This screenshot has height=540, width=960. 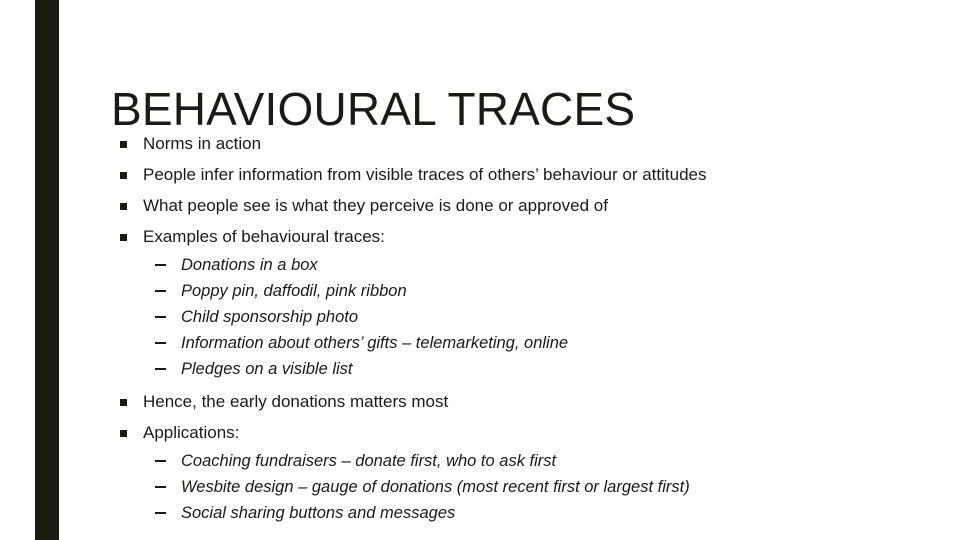 What do you see at coordinates (270, 317) in the screenshot?
I see `sub-bullet-item-label: Child sponsorship photo` at bounding box center [270, 317].